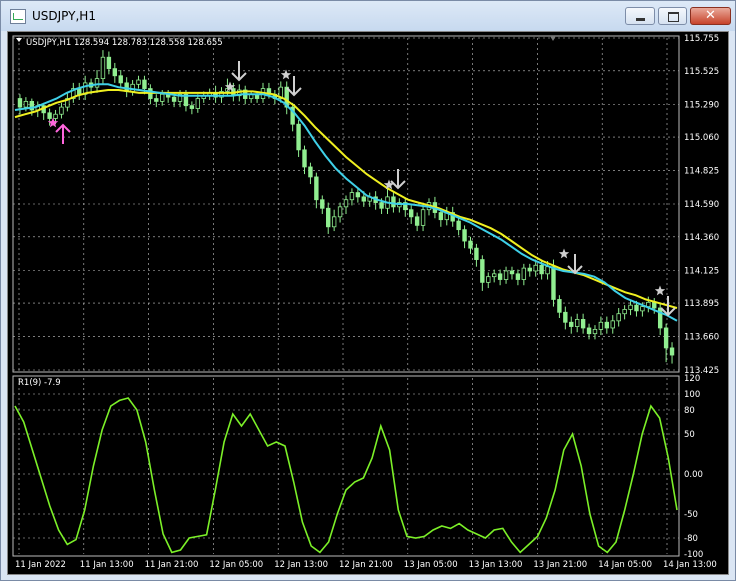 The height and width of the screenshot is (581, 736). I want to click on maximize-icon, so click(673, 17).